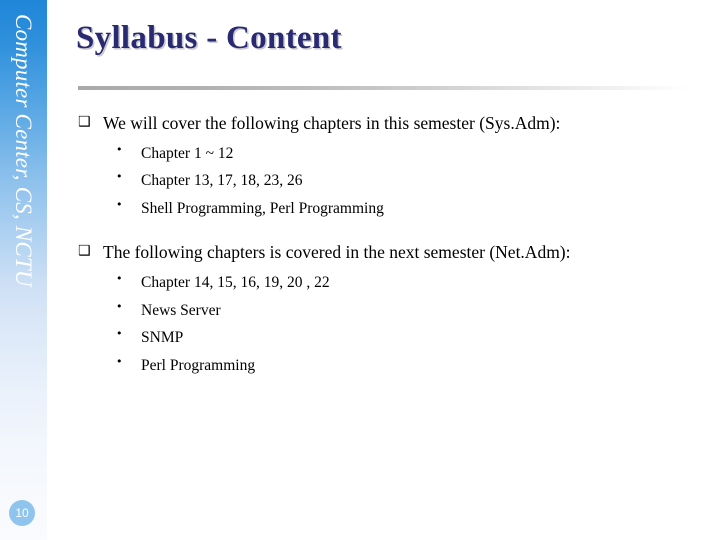  What do you see at coordinates (388, 154) in the screenshot?
I see `list-item: • Chapter 1 ~ 12` at bounding box center [388, 154].